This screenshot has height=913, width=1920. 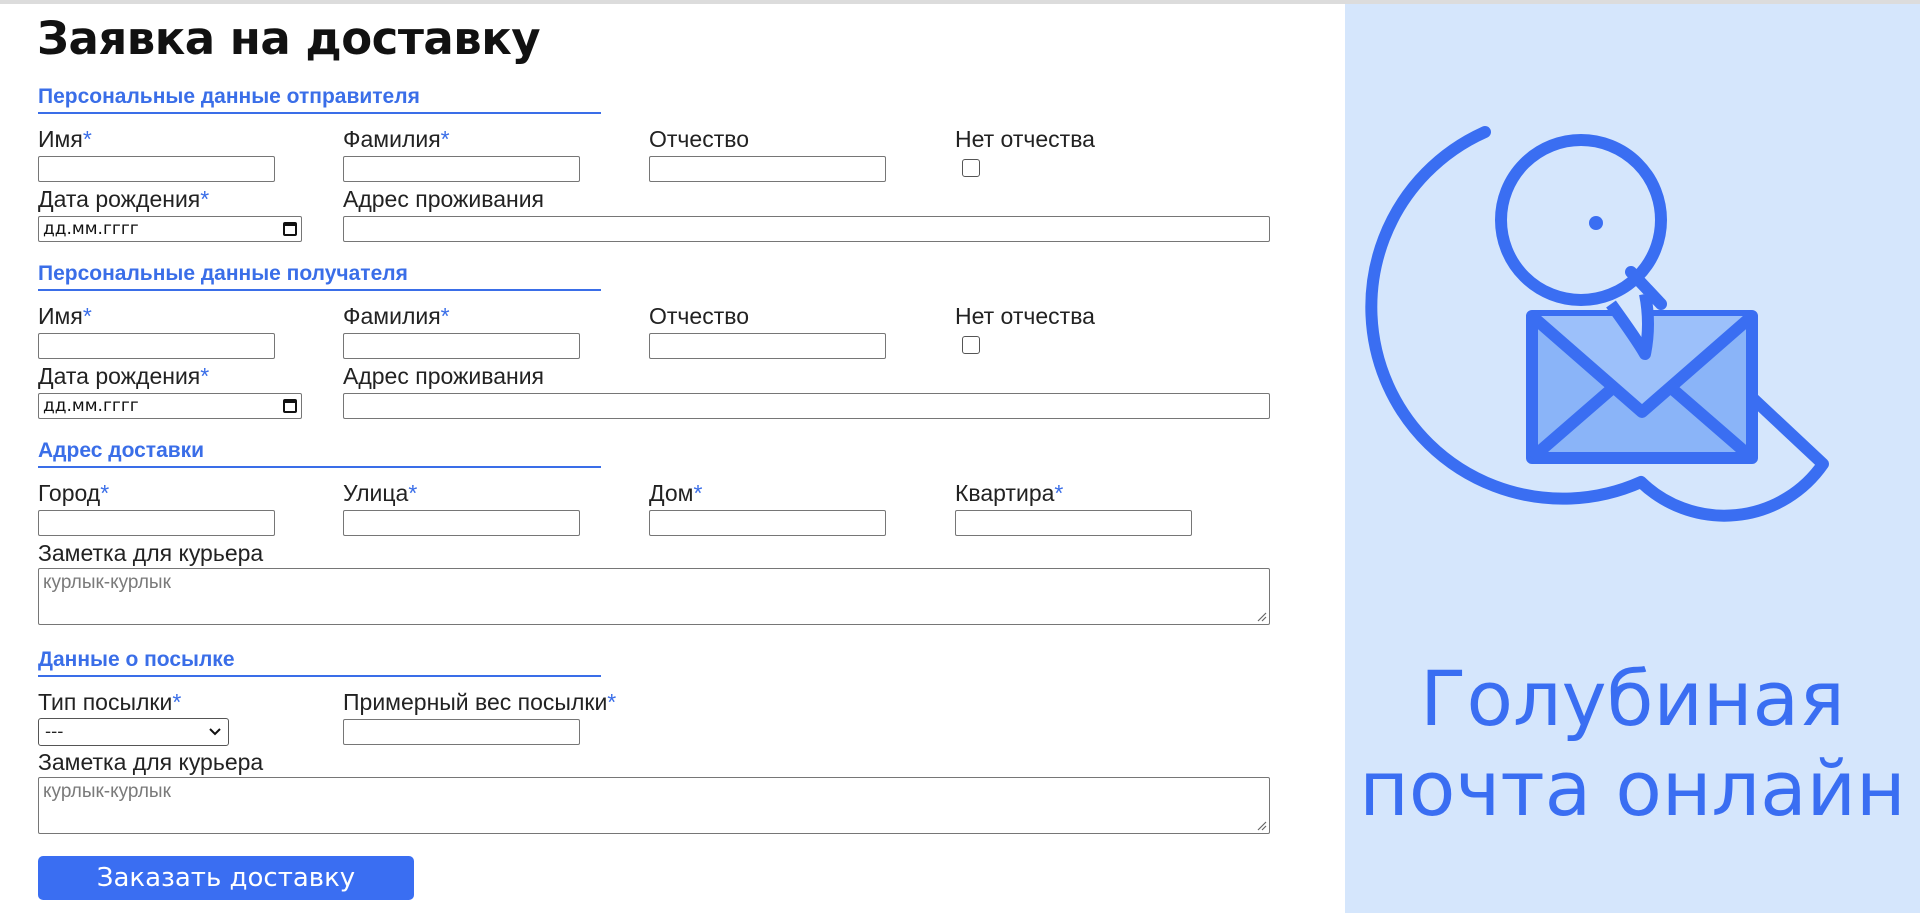 I want to click on sender-patronymic-input, so click(x=767, y=169).